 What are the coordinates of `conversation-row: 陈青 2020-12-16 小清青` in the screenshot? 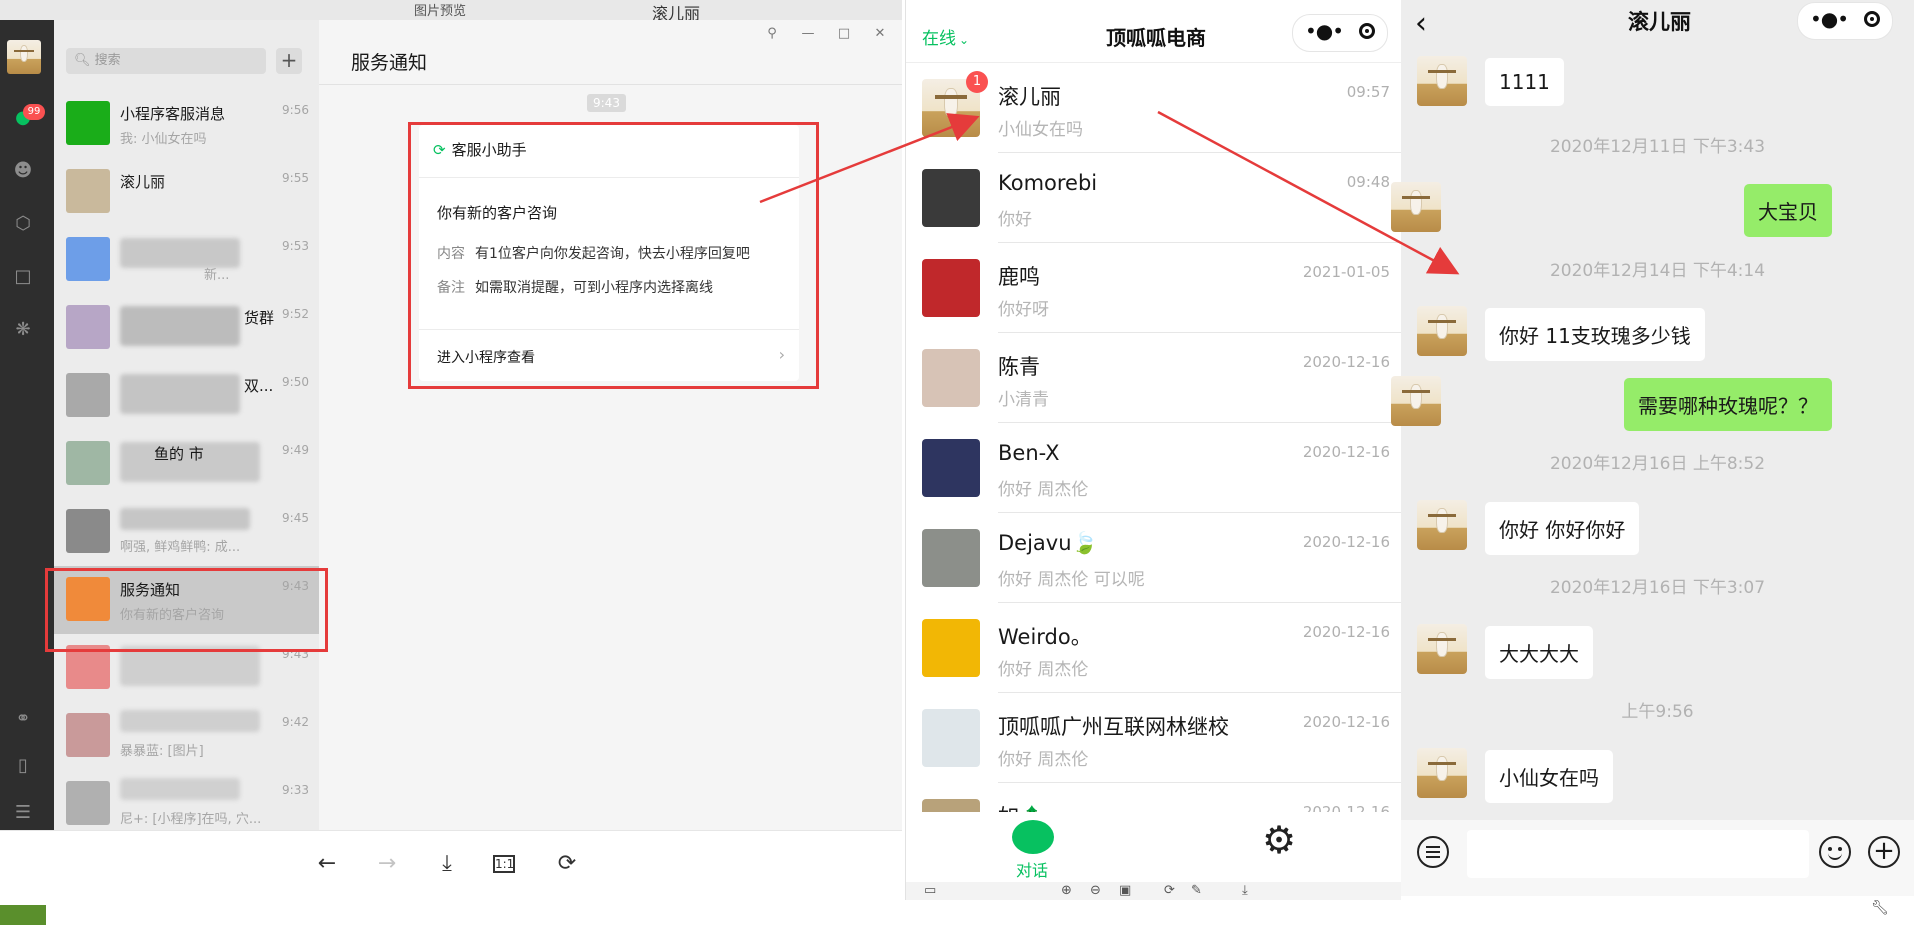 It's located at (1154, 378).